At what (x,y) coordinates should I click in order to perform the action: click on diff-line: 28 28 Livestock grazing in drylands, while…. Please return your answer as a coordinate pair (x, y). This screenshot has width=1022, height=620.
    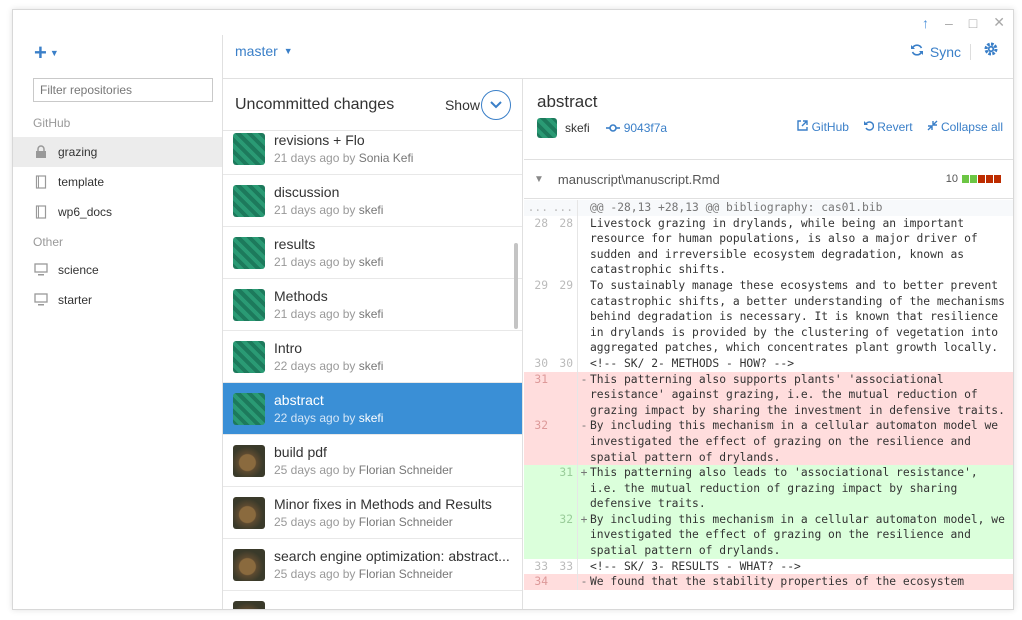
    Looking at the image, I should click on (768, 246).